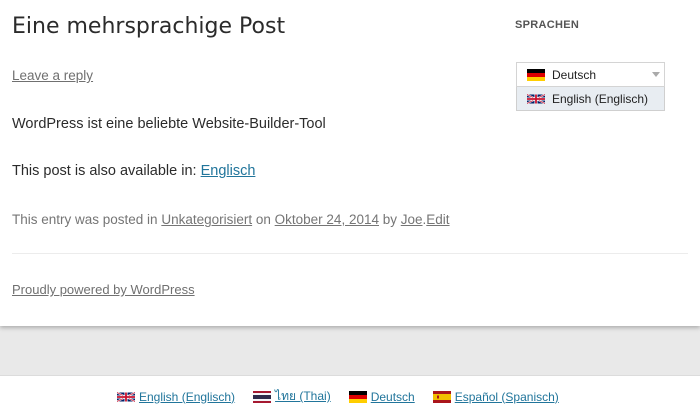  What do you see at coordinates (412, 219) in the screenshot?
I see `author-link: Joe` at bounding box center [412, 219].